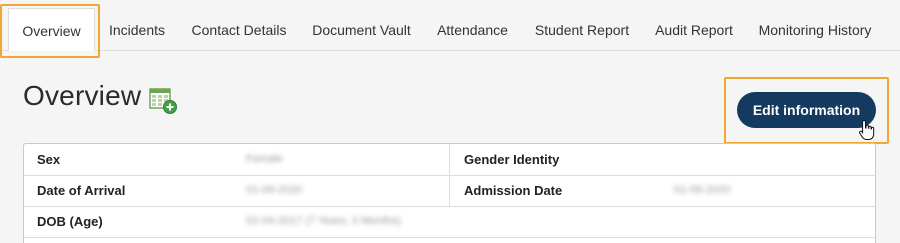  I want to click on hand-pointer-icon, so click(867, 129).